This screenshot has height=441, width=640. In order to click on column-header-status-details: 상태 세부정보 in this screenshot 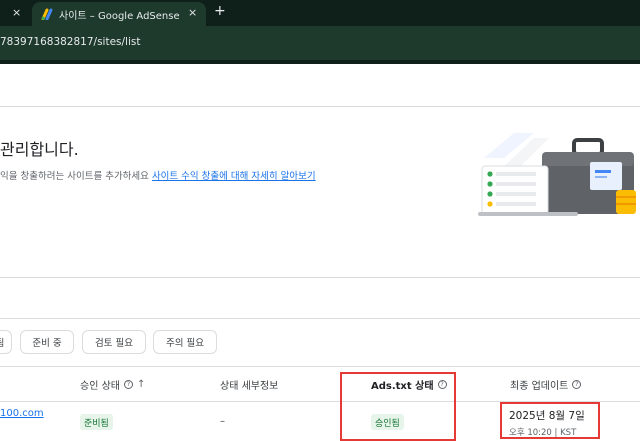, I will do `click(249, 384)`.